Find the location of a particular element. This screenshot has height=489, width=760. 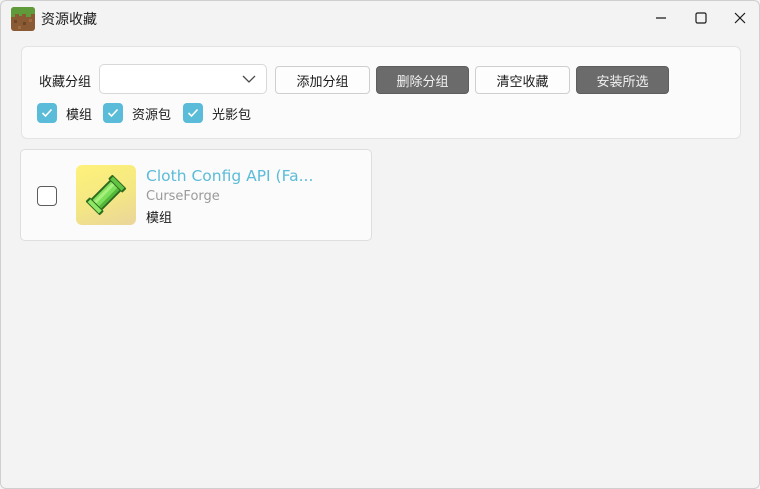

maximize-icon is located at coordinates (701, 18).